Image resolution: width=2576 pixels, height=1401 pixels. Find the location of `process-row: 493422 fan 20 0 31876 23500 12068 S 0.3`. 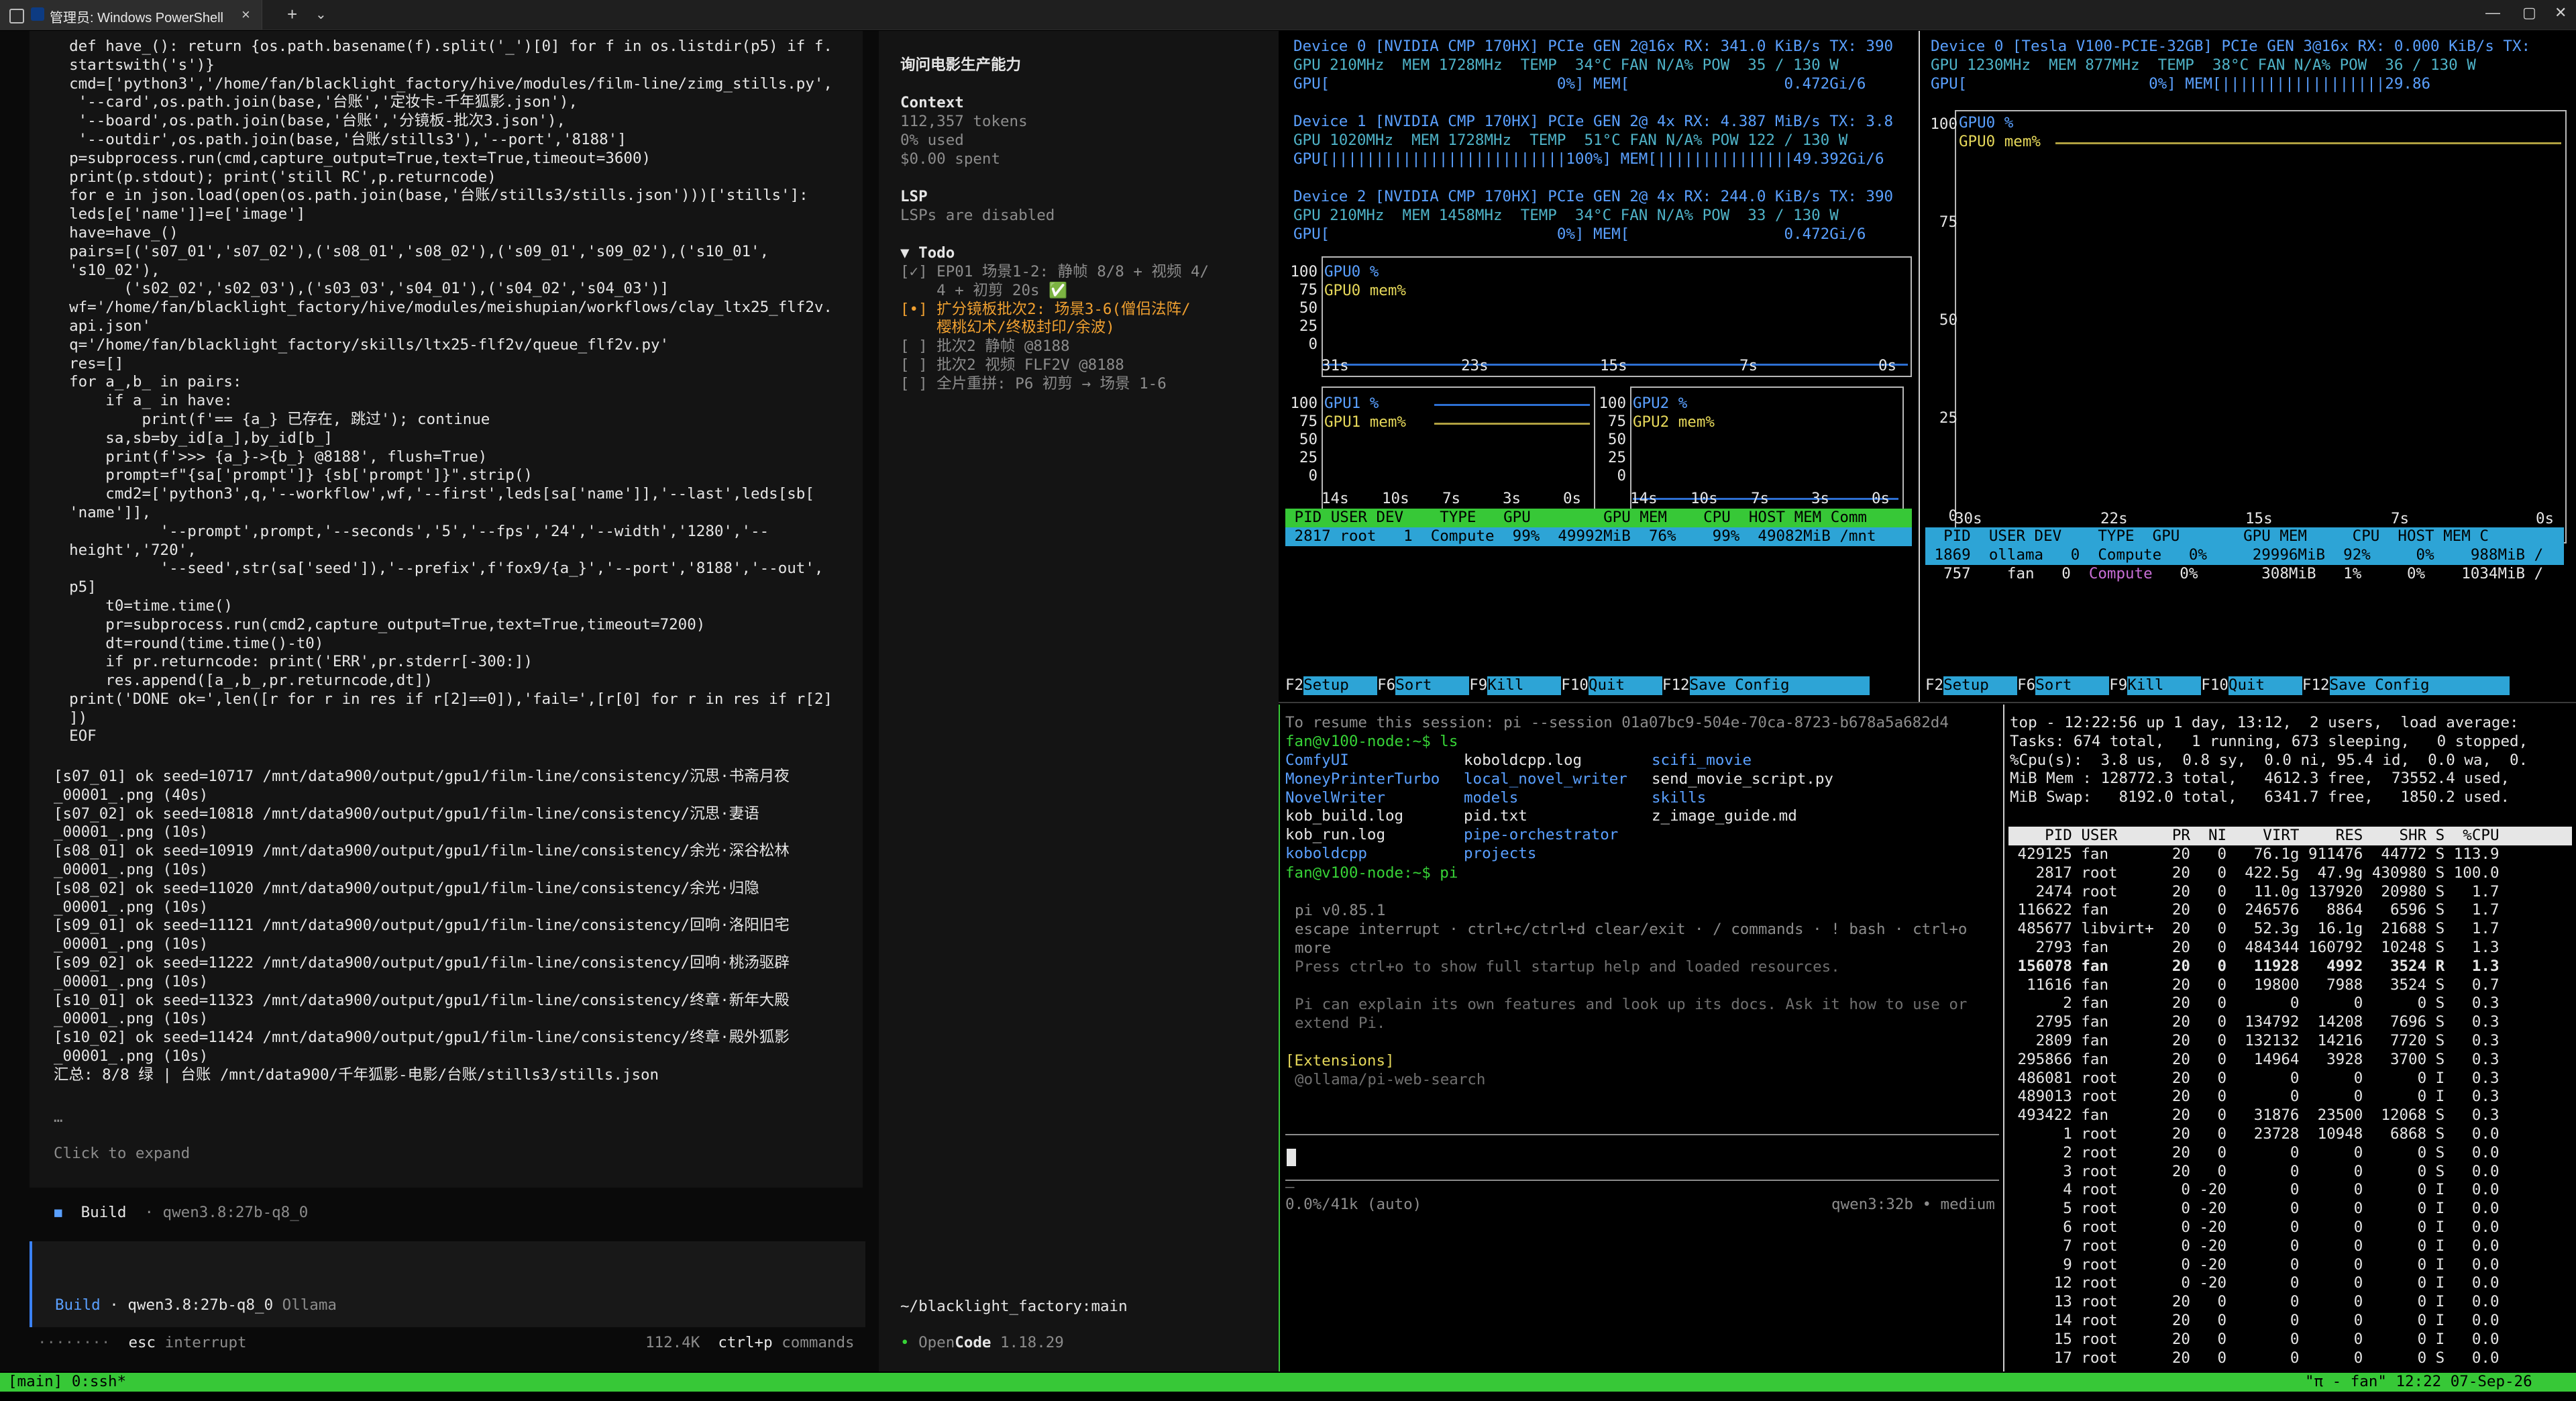

process-row: 493422 fan 20 0 31876 23500 12068 S 0.3 is located at coordinates (2254, 1115).